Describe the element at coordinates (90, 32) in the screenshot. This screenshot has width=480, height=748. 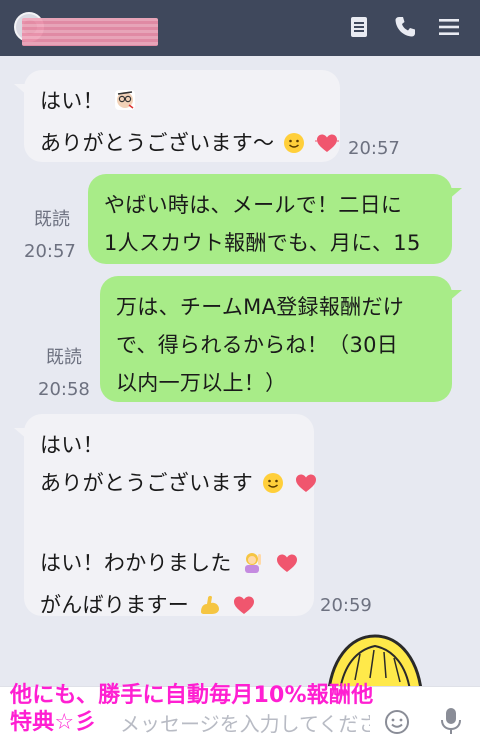
I see `contact-name-redacted` at that location.